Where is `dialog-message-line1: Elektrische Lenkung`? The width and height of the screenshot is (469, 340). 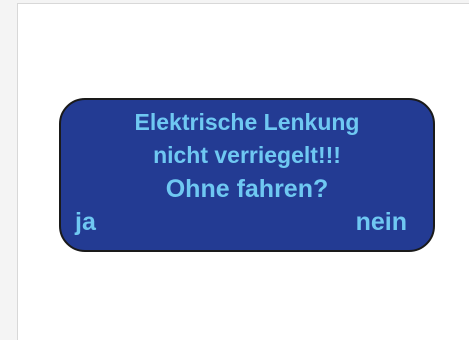 dialog-message-line1: Elektrische Lenkung is located at coordinates (247, 122).